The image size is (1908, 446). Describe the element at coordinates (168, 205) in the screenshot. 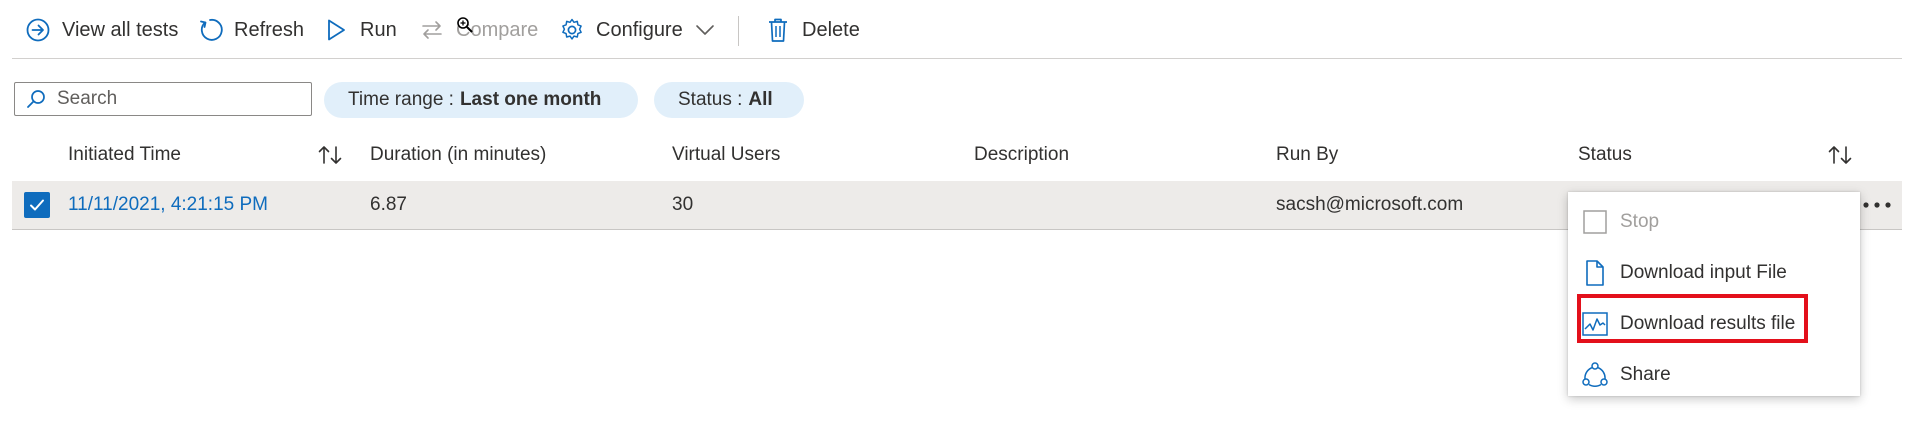

I see `initiated-time-link: 11/11/2021, 4:21:15 PM` at that location.